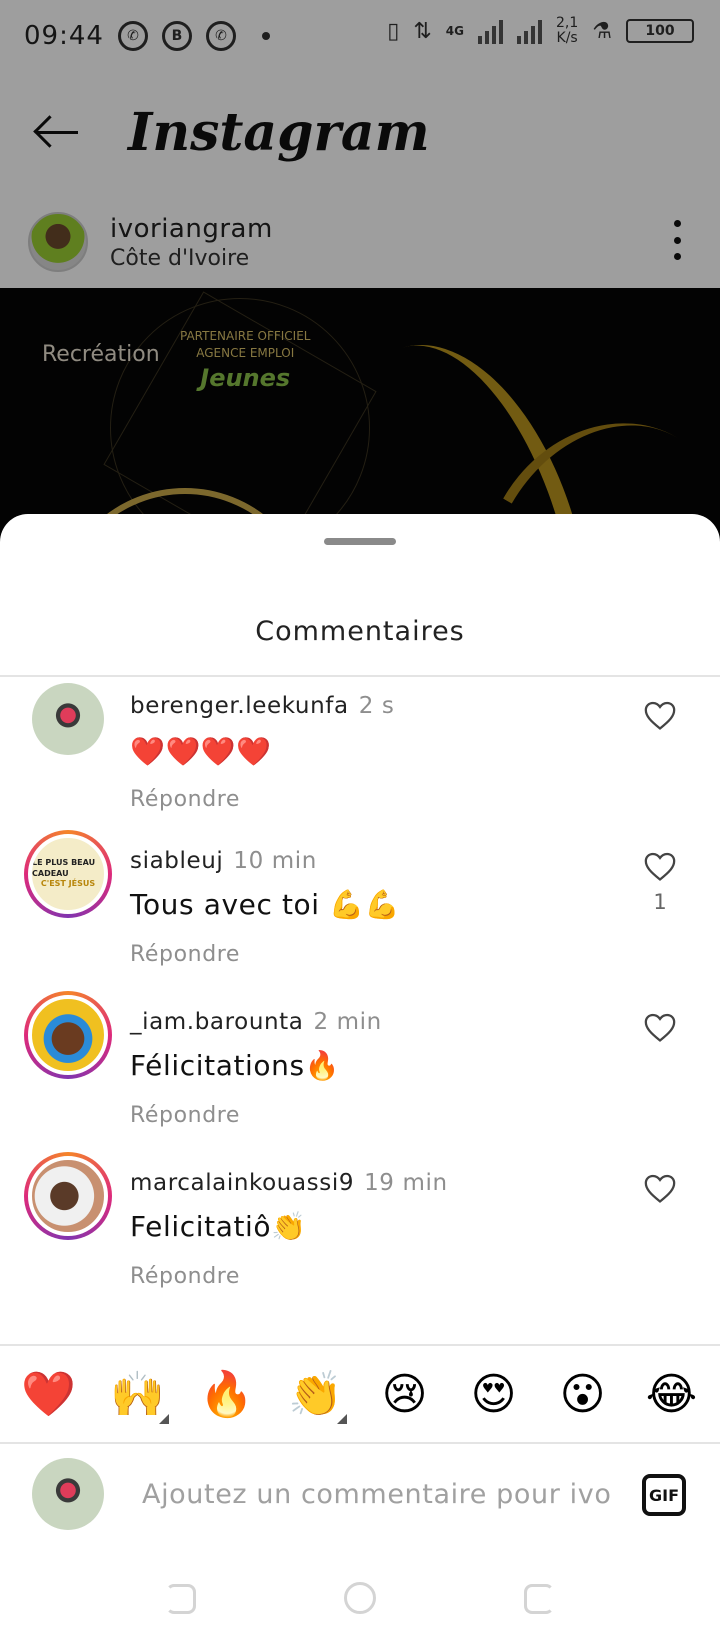  What do you see at coordinates (275, 861) in the screenshot?
I see `comment-time: 10 min` at bounding box center [275, 861].